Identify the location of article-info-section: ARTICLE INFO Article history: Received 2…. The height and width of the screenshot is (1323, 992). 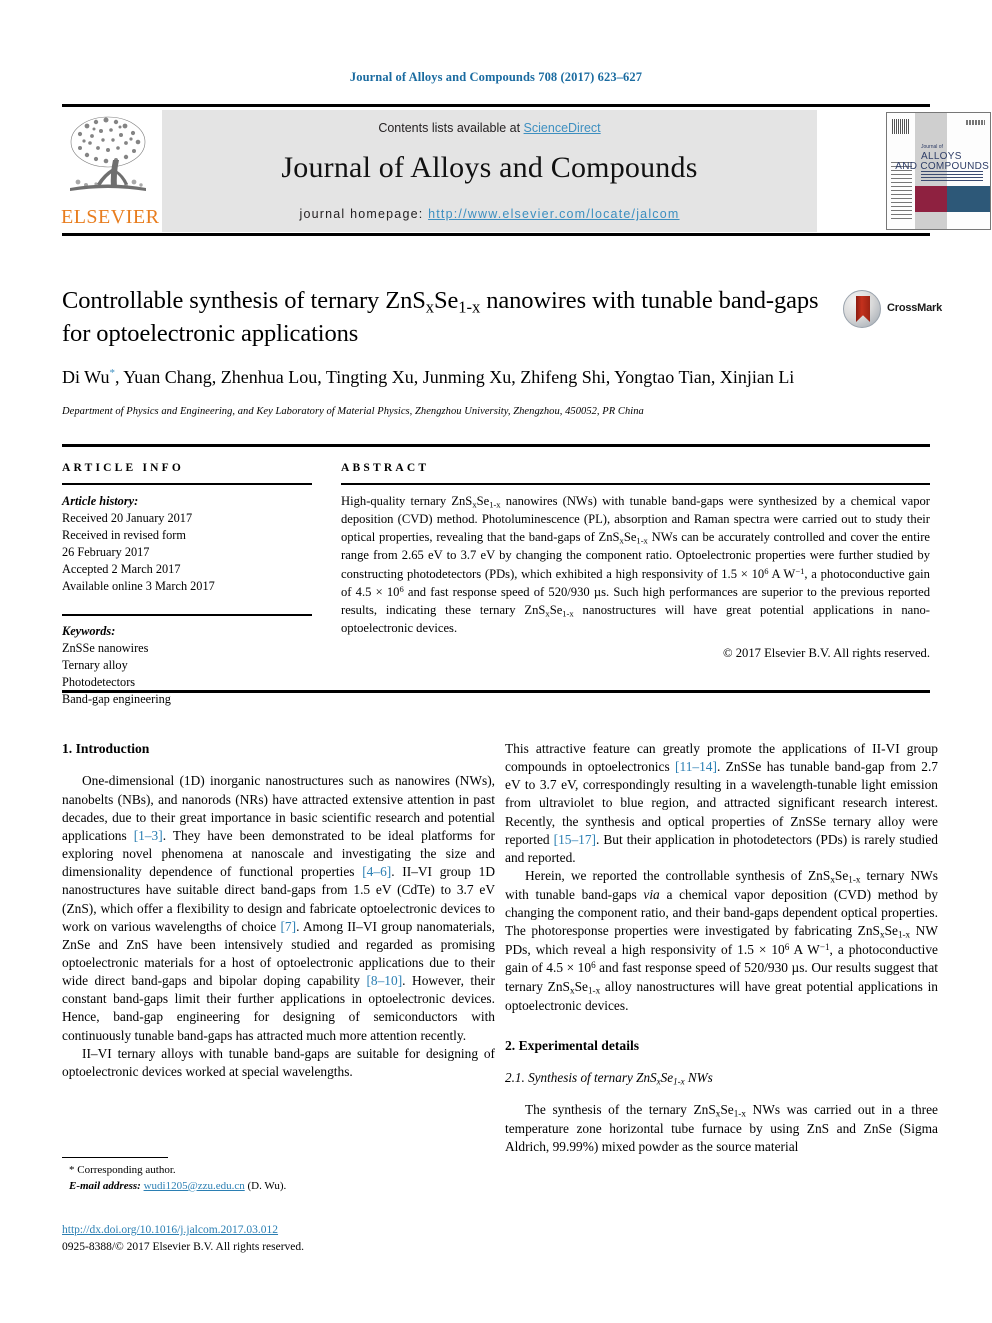
(187, 585).